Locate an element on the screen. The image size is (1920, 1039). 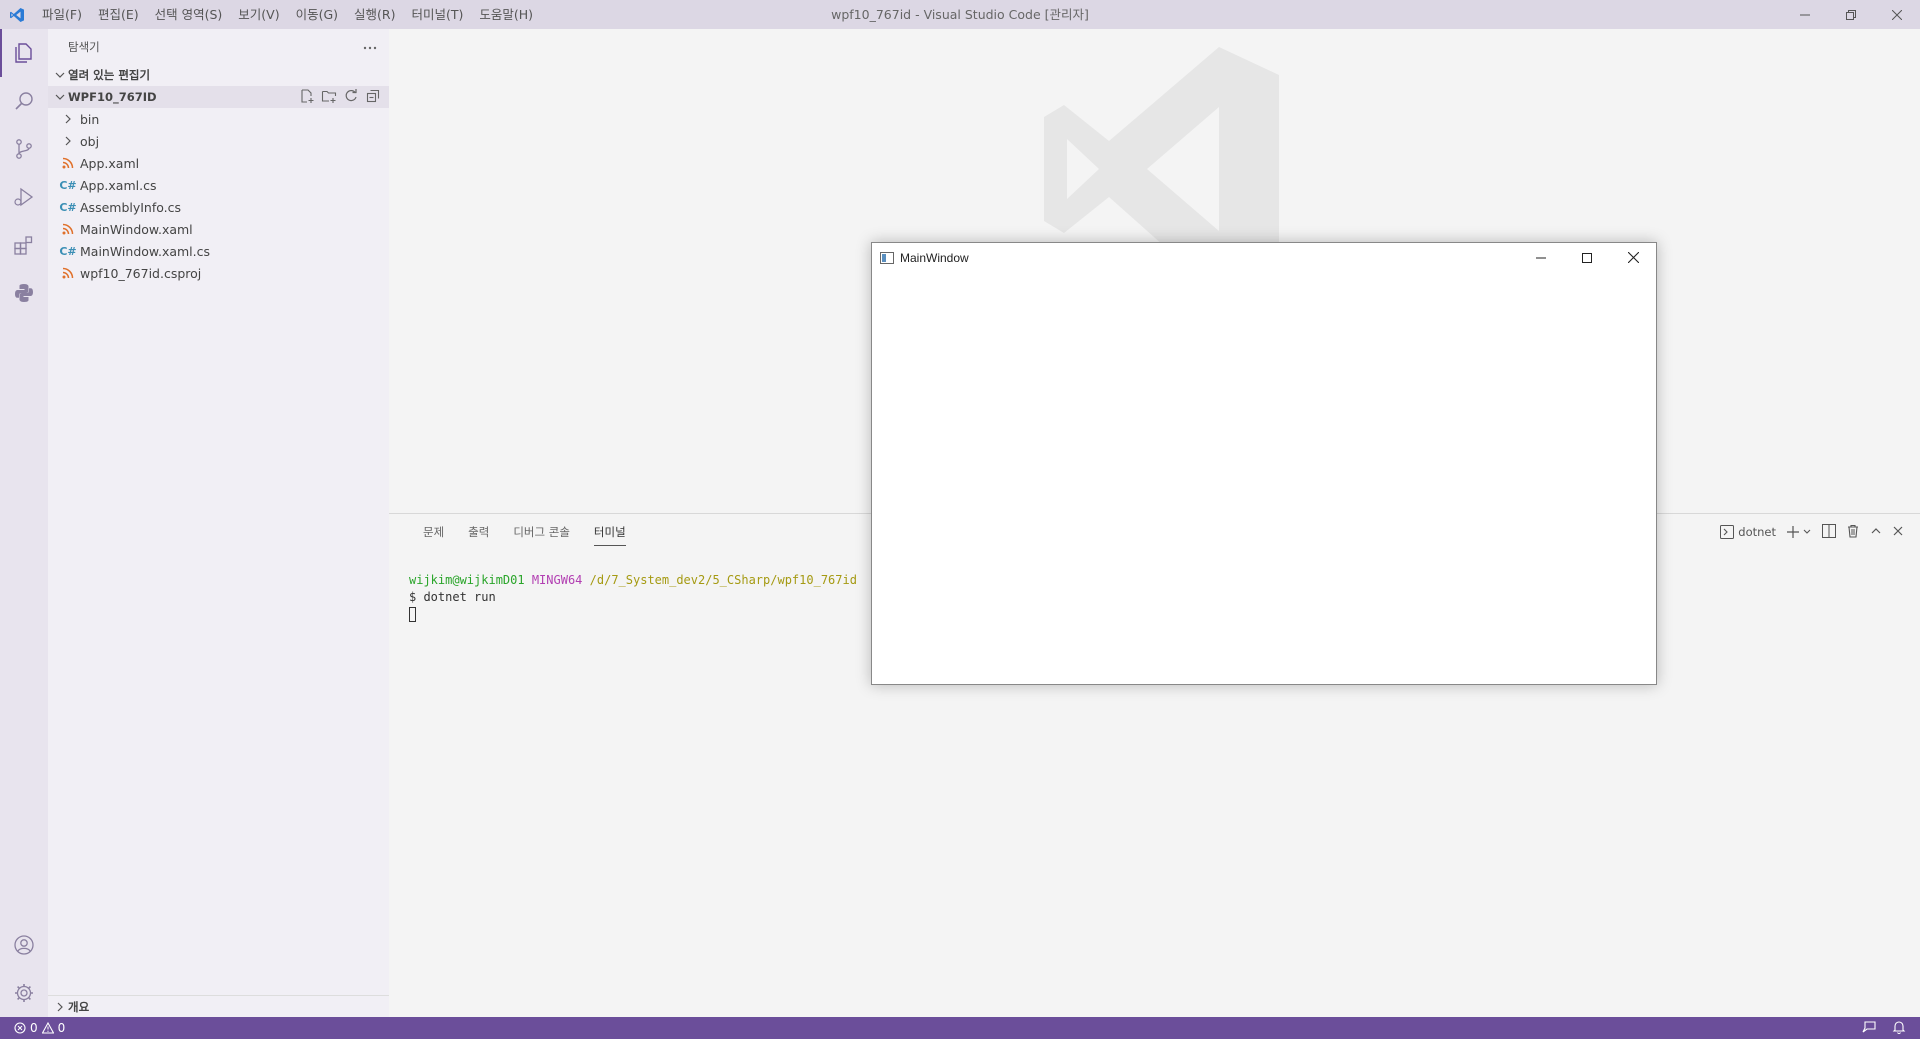
tree-folder-obj: obj is located at coordinates (218, 141).